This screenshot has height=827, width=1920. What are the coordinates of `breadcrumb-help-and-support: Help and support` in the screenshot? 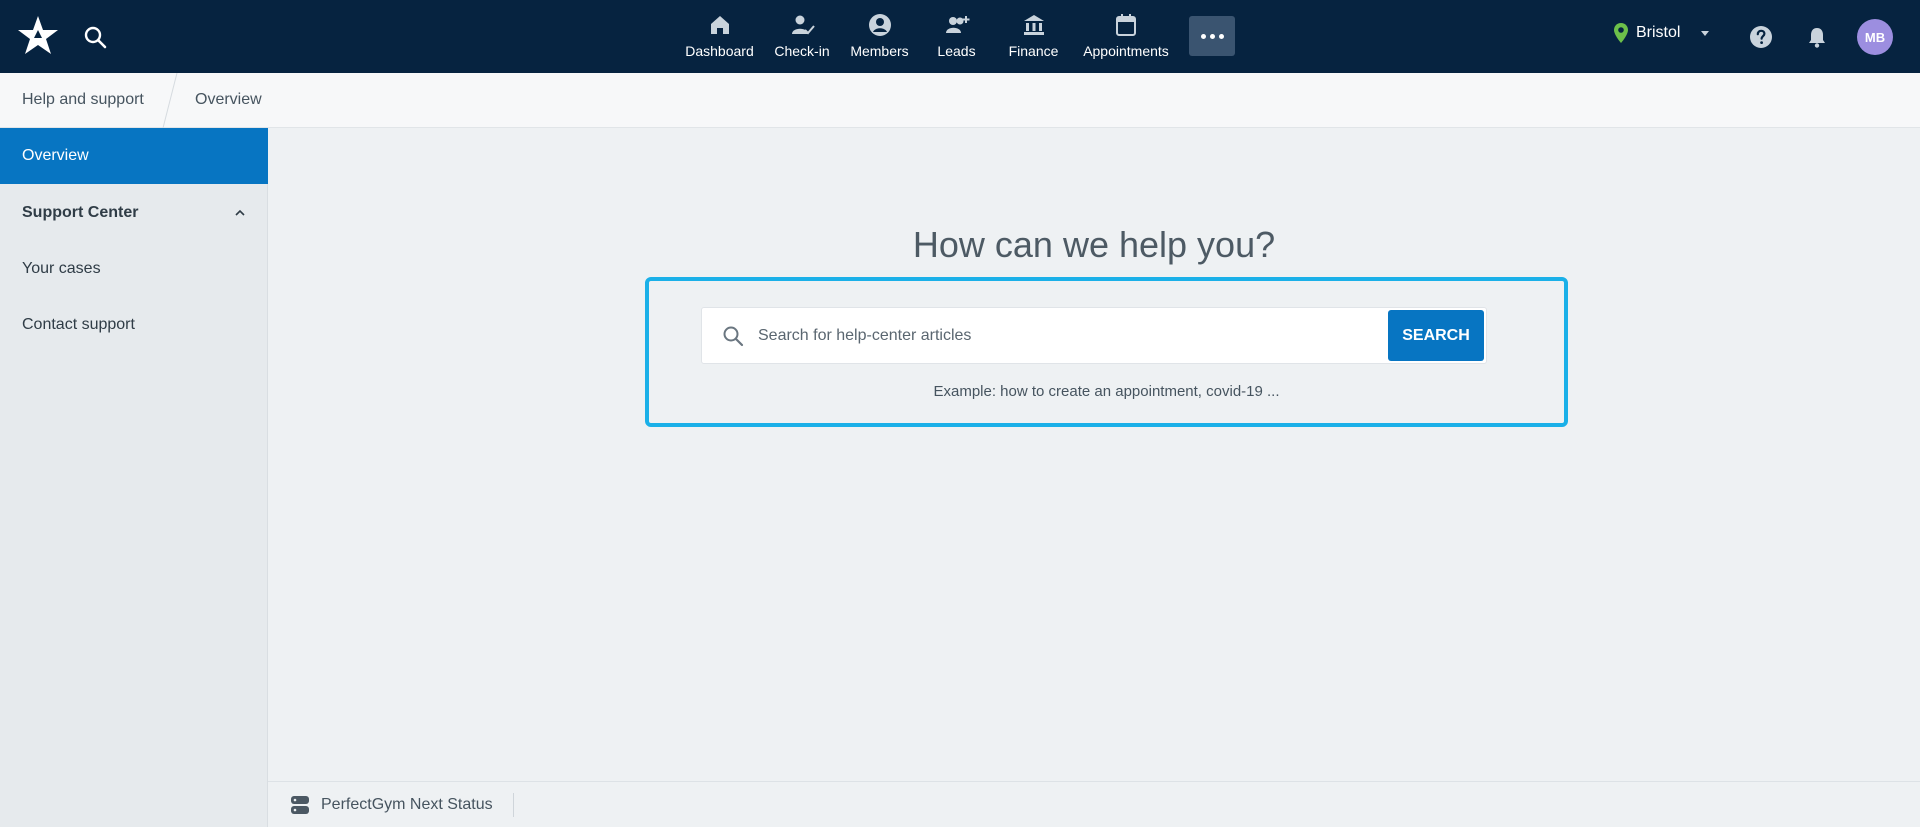 It's located at (83, 100).